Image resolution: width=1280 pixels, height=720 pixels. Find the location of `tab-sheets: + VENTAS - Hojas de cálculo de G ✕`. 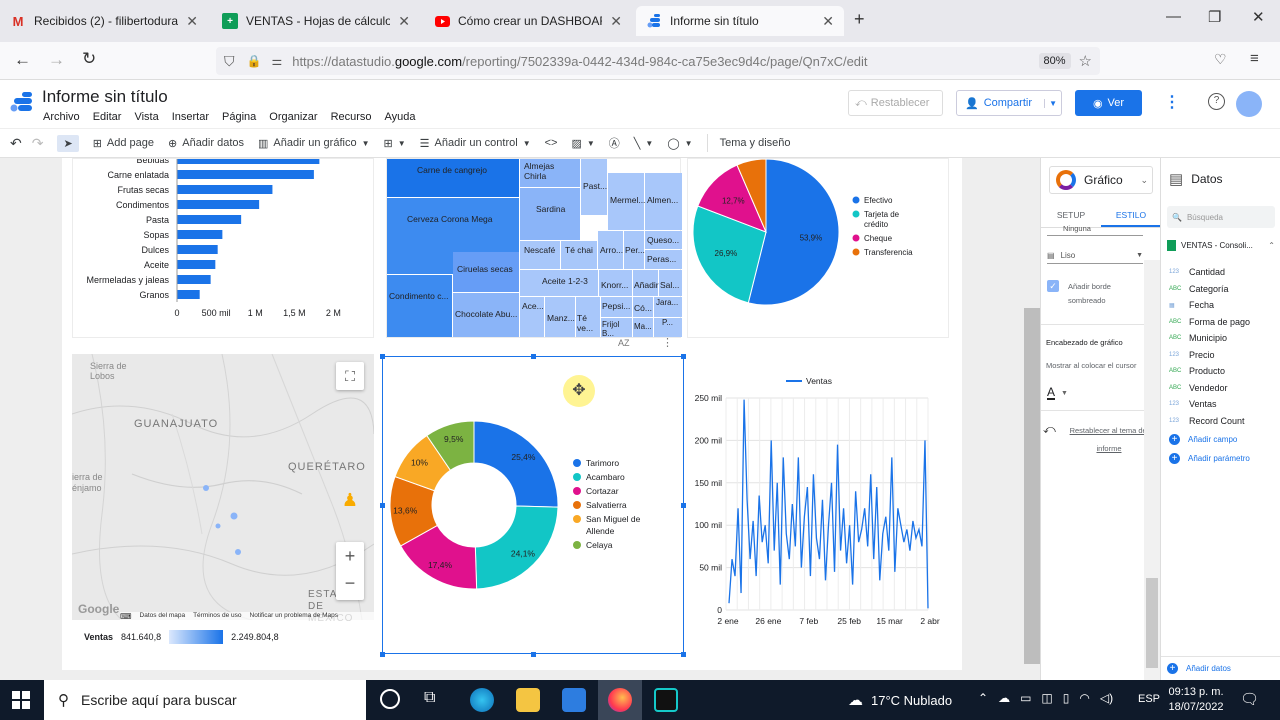

tab-sheets: + VENTAS - Hojas de cálculo de G ✕ is located at coordinates (316, 21).